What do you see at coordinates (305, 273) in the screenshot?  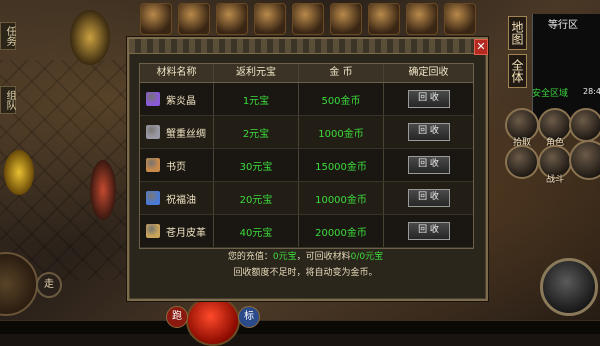 I see `recycle-note: 回收额度不足时，将自动变为金币。` at bounding box center [305, 273].